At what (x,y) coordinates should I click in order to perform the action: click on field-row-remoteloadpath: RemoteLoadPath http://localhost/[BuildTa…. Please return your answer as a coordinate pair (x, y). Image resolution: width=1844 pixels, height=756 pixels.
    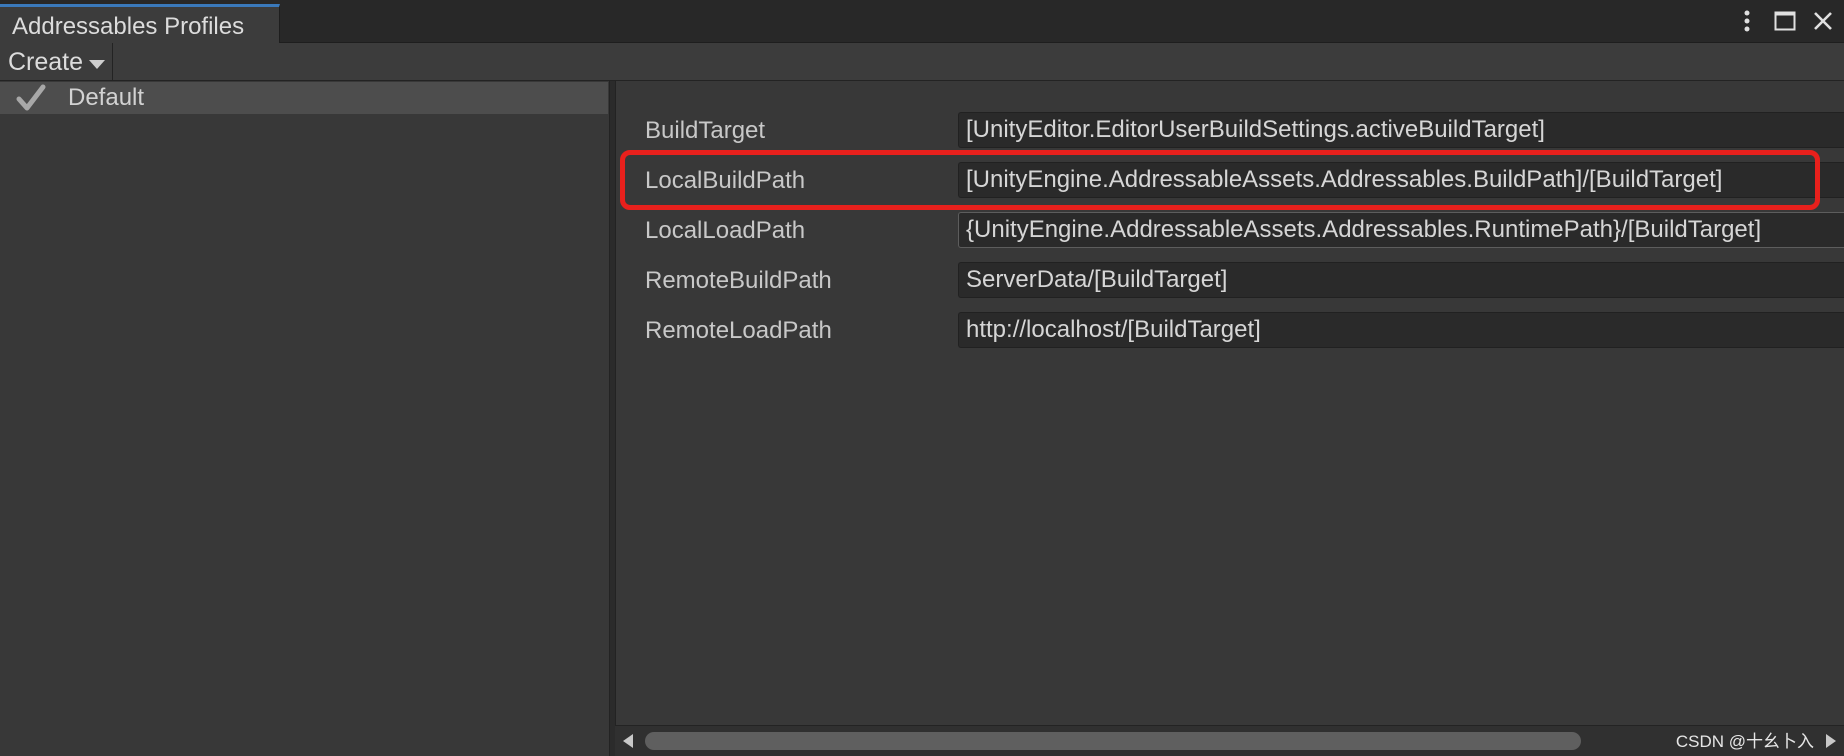
    Looking at the image, I should click on (1230, 330).